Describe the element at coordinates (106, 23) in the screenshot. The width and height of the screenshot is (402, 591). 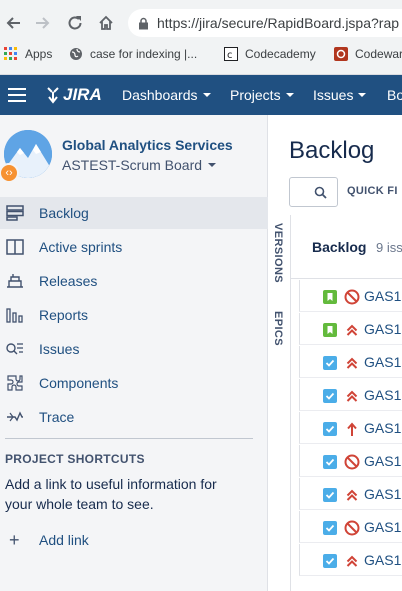
I see `home-icon` at that location.